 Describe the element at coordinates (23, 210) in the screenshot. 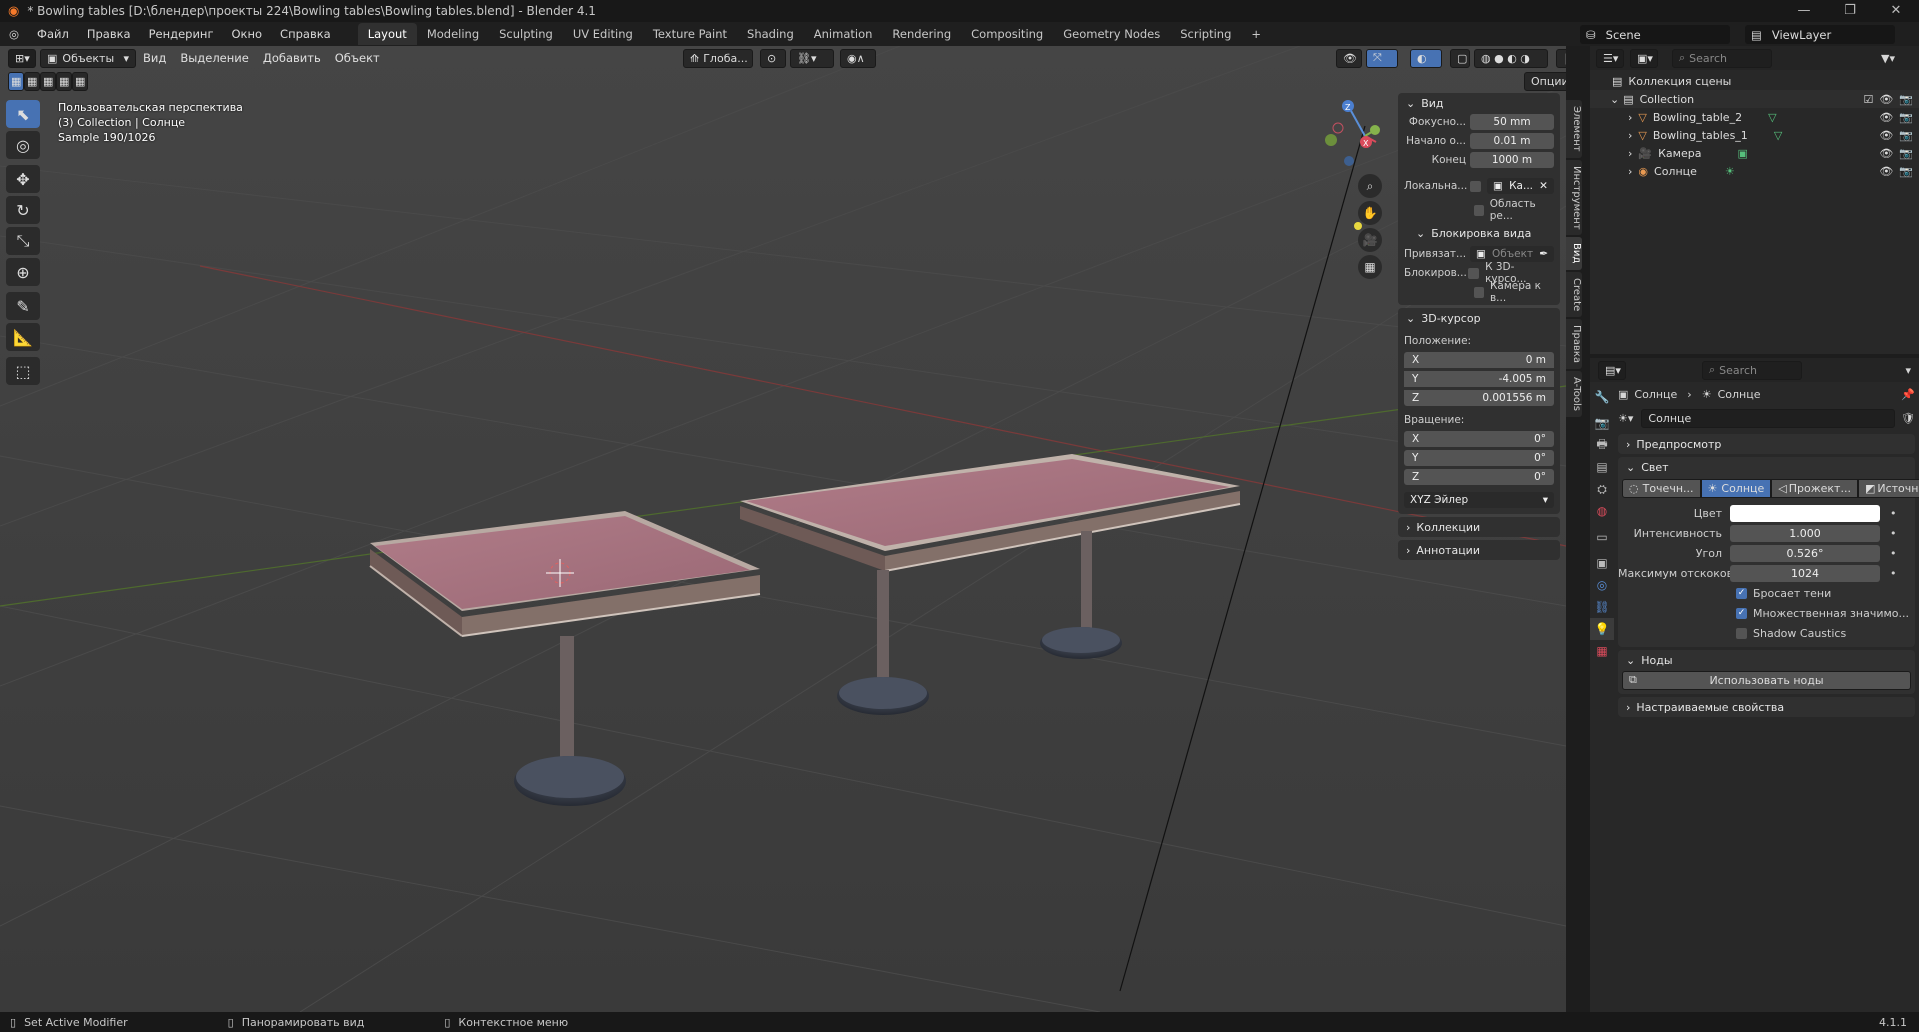

I see `rotate-tool-icon: ↻` at that location.